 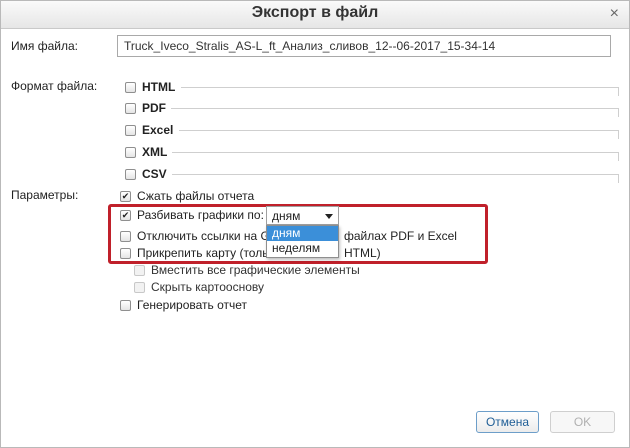 I want to click on fit-graphics-label: Вместить все графические элементы, so click(x=255, y=270).